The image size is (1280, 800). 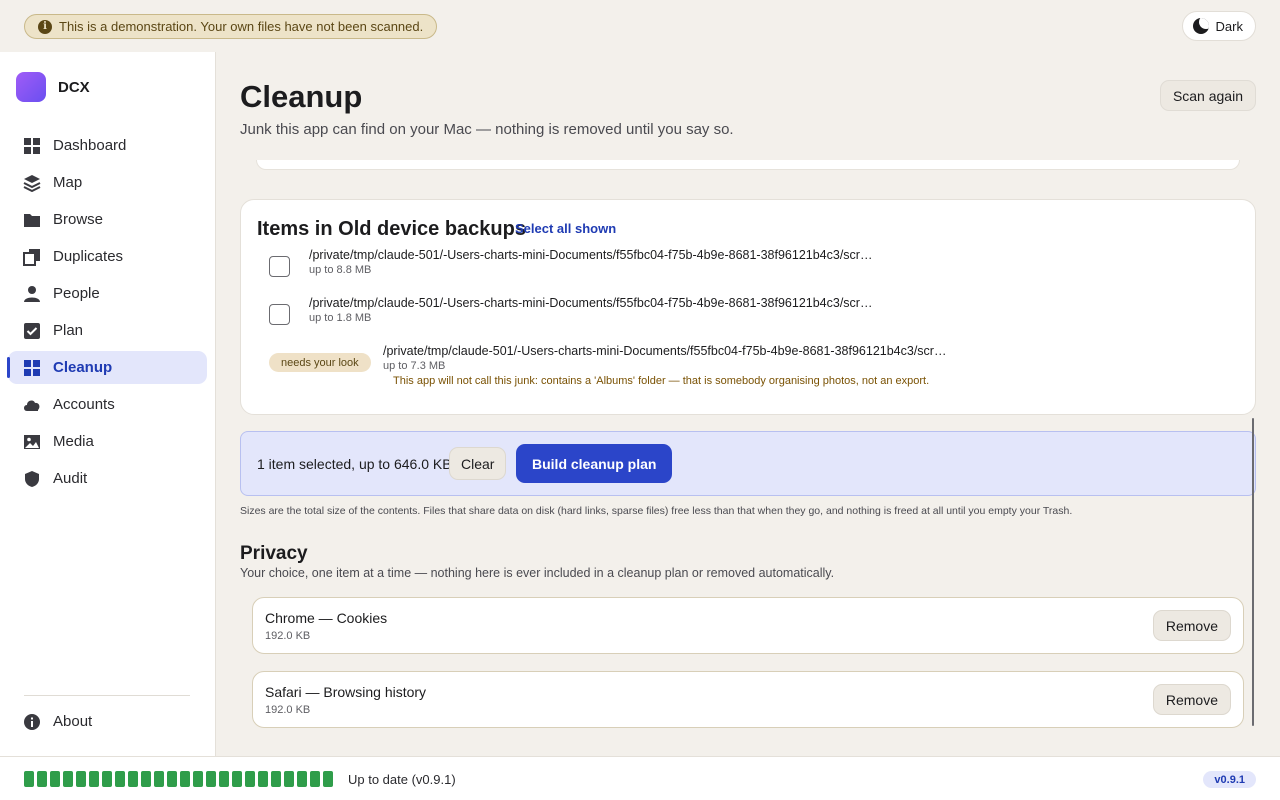 I want to click on sidebar-item-about: About, so click(x=107, y=721).